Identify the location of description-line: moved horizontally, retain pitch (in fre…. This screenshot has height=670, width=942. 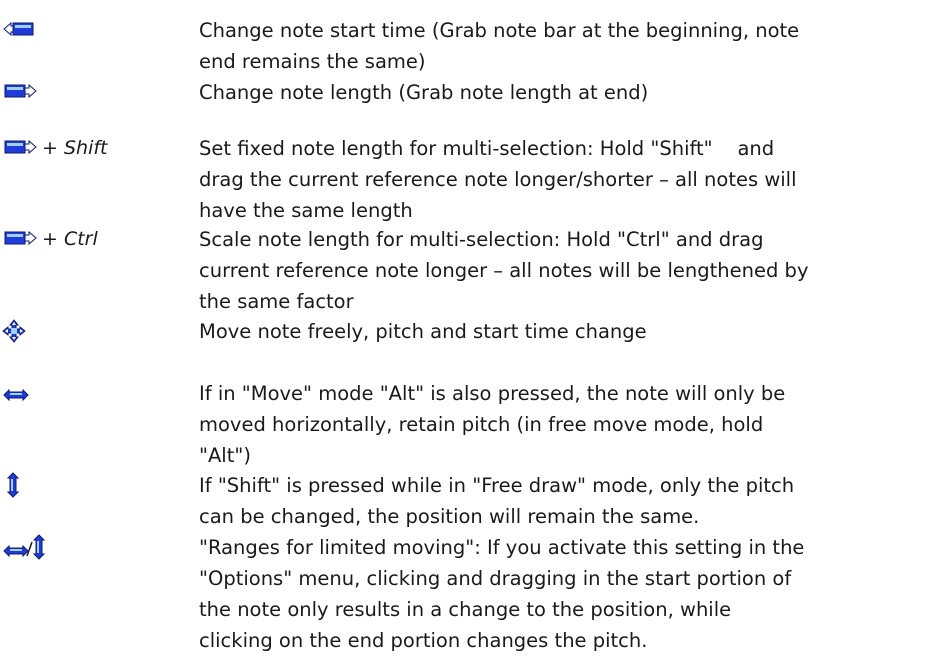
(481, 424).